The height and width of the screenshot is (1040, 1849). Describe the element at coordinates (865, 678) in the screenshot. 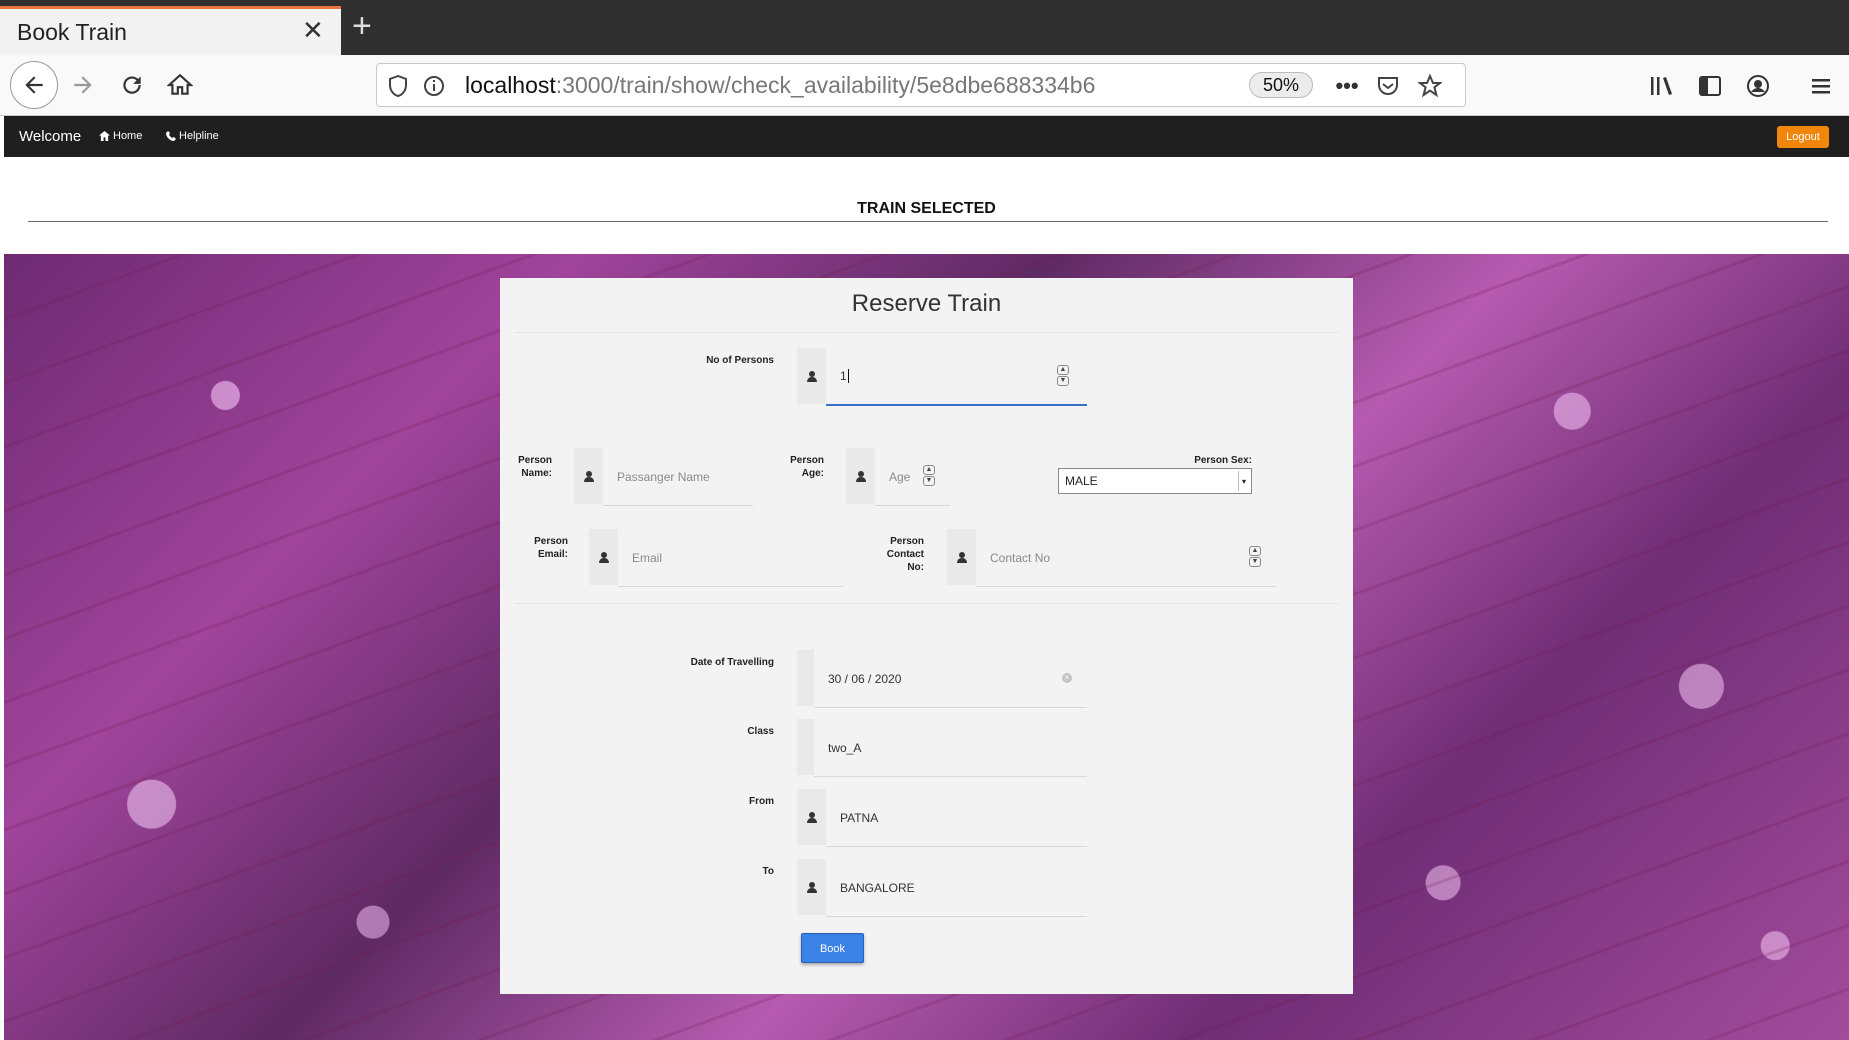

I see `date-value: 30 / 06 / 2020` at that location.